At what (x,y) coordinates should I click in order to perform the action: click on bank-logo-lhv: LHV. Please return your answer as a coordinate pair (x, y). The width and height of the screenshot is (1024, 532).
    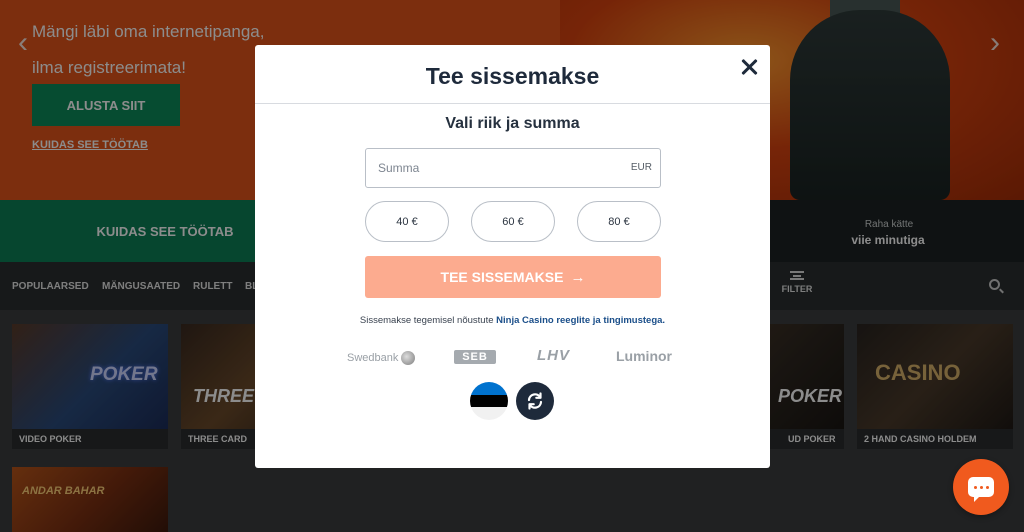
    Looking at the image, I should click on (553, 355).